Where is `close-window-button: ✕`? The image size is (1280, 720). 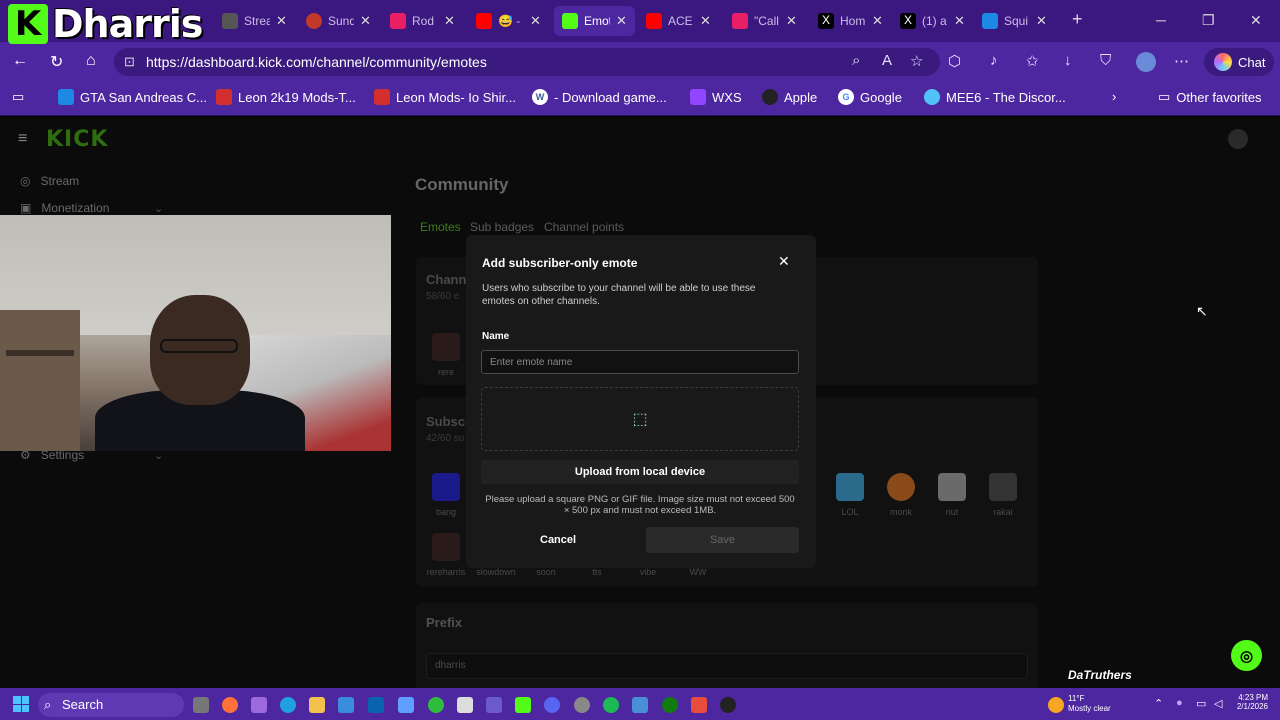
close-window-button: ✕ is located at coordinates (1256, 20).